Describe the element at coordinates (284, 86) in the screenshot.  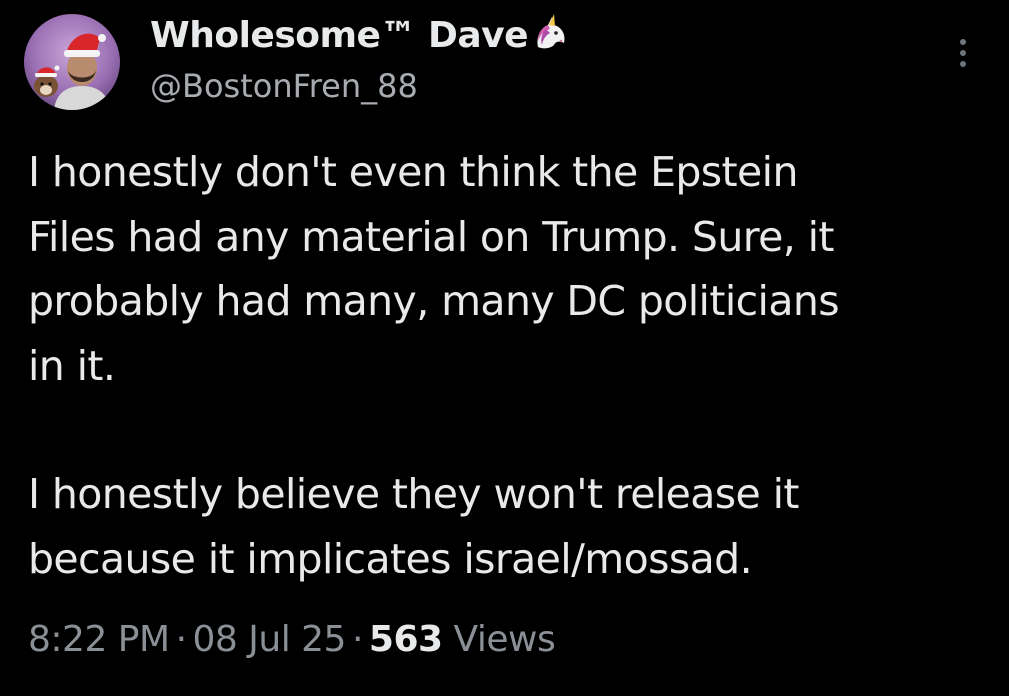
I see `author-handle: @BostonFren_88` at that location.